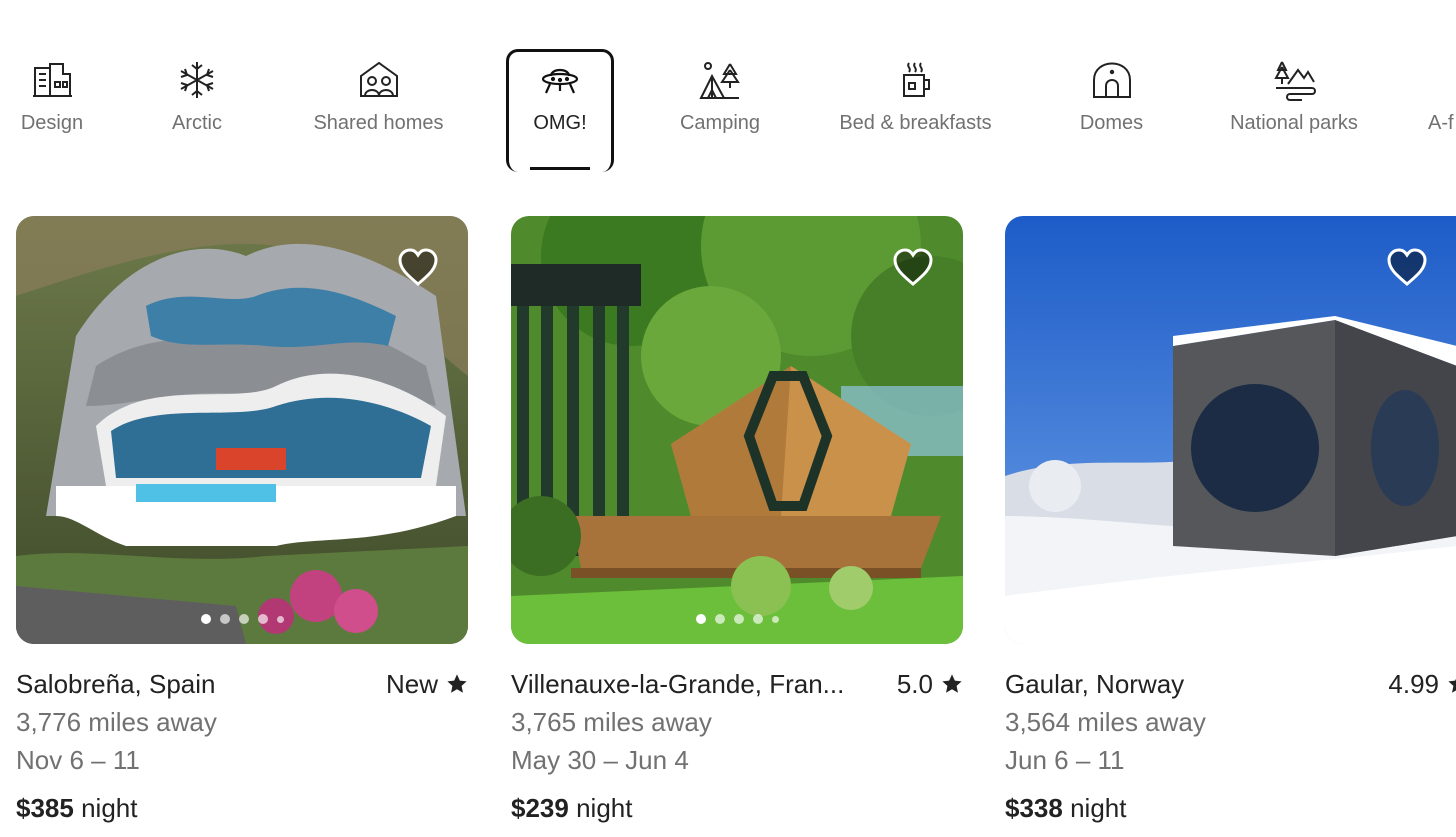 The height and width of the screenshot is (837, 1456). What do you see at coordinates (560, 168) in the screenshot?
I see `selected-category-underline` at bounding box center [560, 168].